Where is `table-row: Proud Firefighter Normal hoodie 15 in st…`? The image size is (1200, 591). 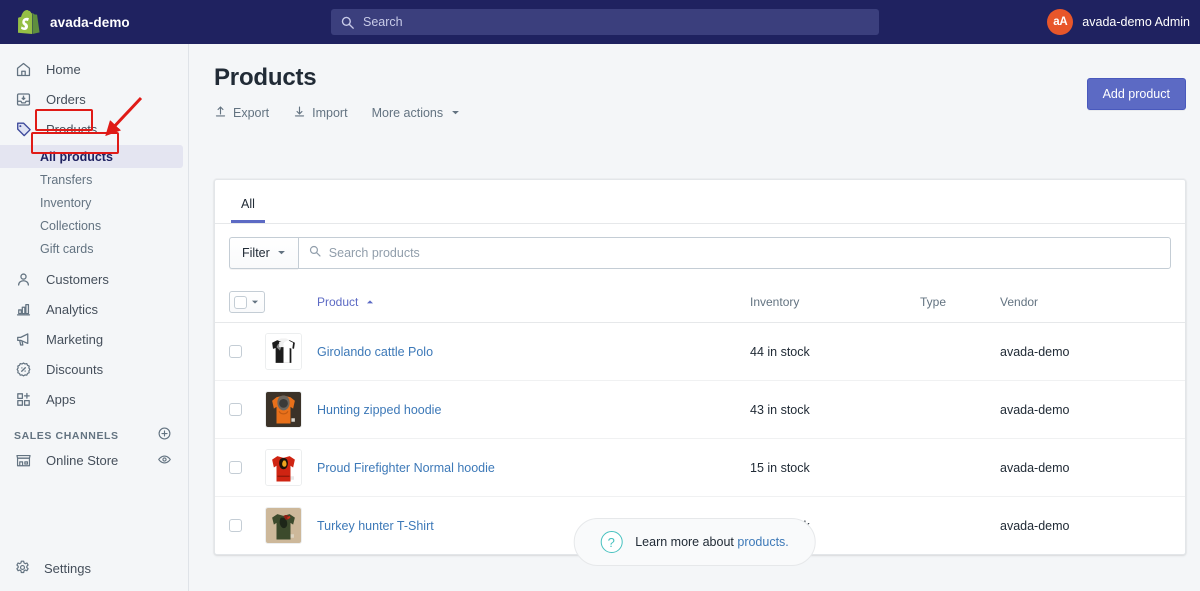 table-row: Proud Firefighter Normal hoodie 15 in st… is located at coordinates (700, 467).